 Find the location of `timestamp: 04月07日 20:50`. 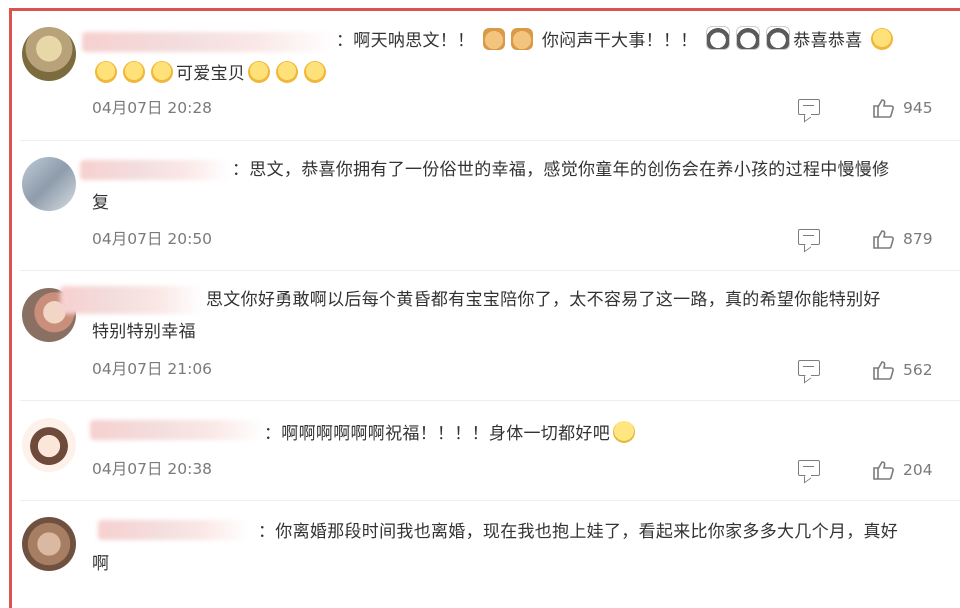

timestamp: 04月07日 20:50 is located at coordinates (152, 239).